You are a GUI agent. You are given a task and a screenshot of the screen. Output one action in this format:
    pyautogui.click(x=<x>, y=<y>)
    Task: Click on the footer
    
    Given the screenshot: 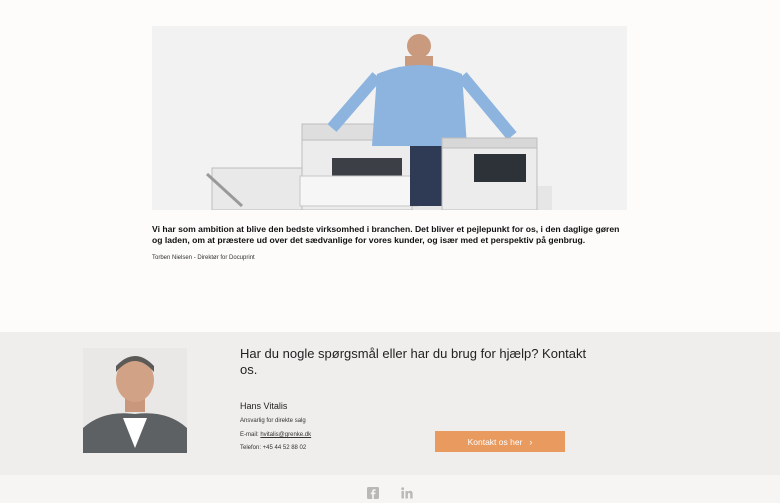 What is the action you would take?
    pyautogui.click(x=390, y=489)
    